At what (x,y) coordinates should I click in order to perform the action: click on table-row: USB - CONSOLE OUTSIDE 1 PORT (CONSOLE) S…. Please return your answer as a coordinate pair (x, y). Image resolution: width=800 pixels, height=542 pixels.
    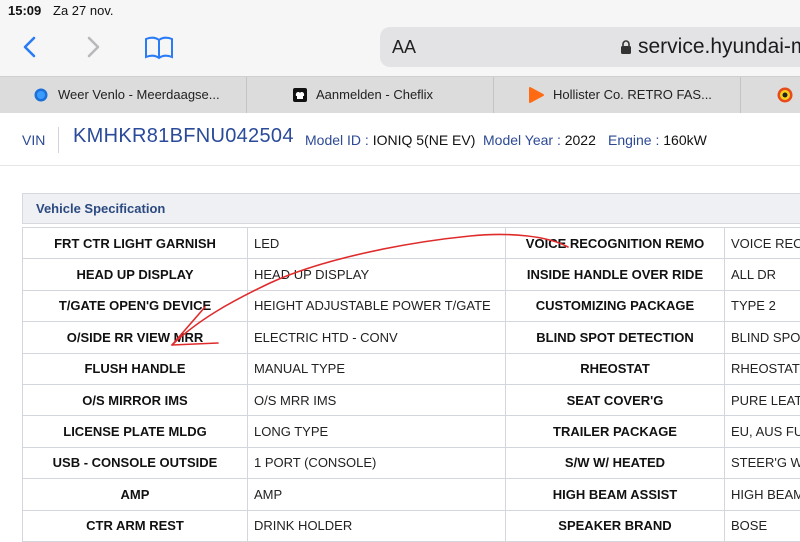
    Looking at the image, I should click on (411, 462).